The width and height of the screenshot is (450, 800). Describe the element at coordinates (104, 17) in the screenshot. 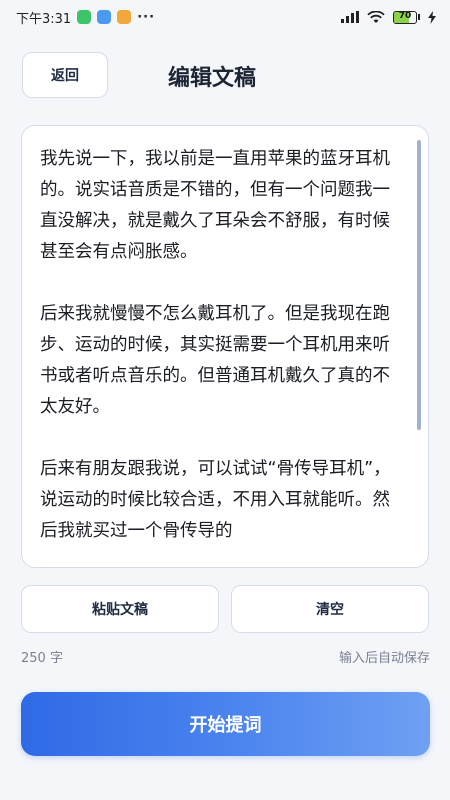

I see `mail-app-icon` at that location.